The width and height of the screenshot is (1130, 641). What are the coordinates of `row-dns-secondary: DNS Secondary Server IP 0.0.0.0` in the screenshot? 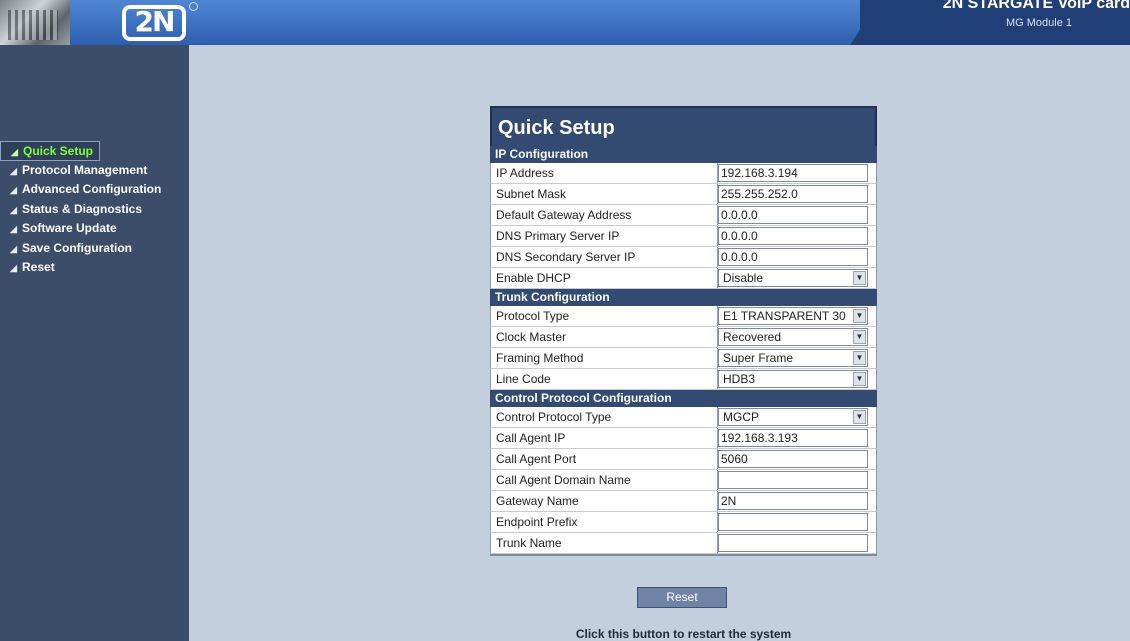 It's located at (683, 257).